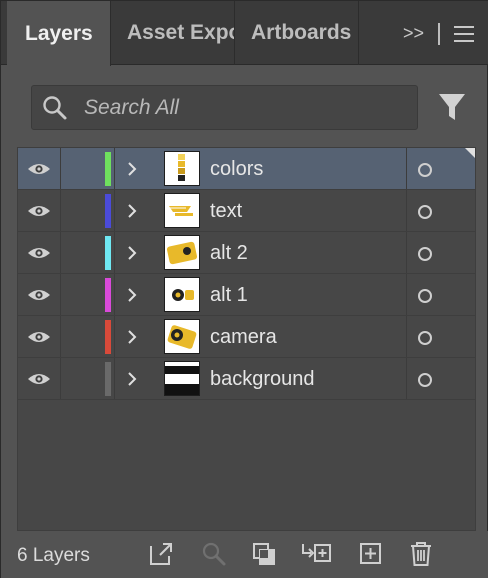 The width and height of the screenshot is (488, 578). What do you see at coordinates (180, 32) in the screenshot?
I see `tab-label: Asset Expo` at bounding box center [180, 32].